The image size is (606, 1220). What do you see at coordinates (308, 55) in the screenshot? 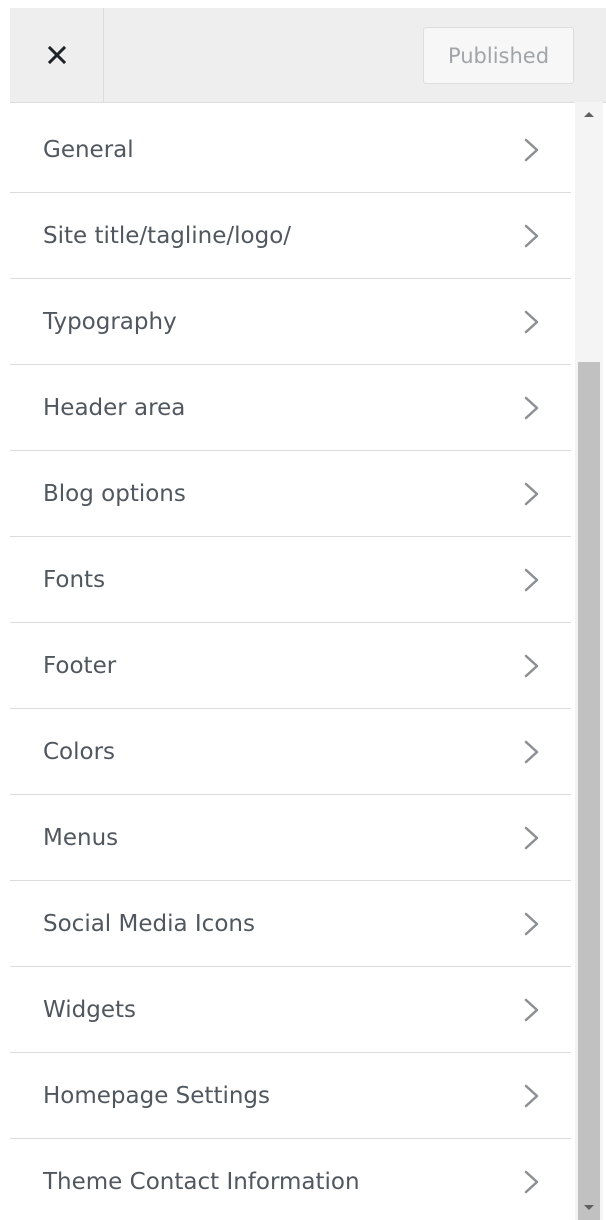
I see `customizer-header: Published` at bounding box center [308, 55].